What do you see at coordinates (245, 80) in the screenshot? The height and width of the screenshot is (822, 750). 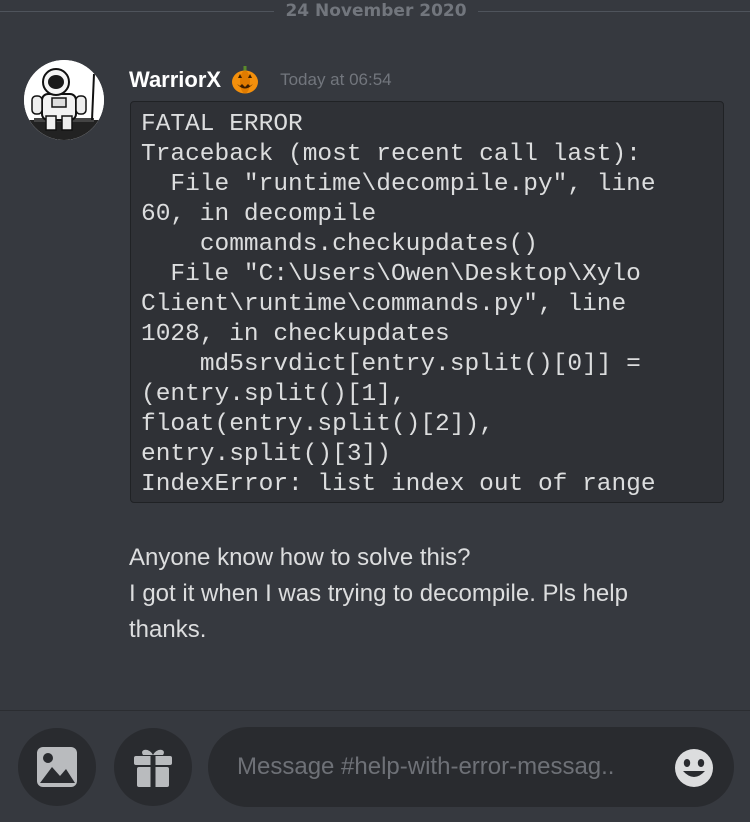 I see `jack-o-lantern-icon` at bounding box center [245, 80].